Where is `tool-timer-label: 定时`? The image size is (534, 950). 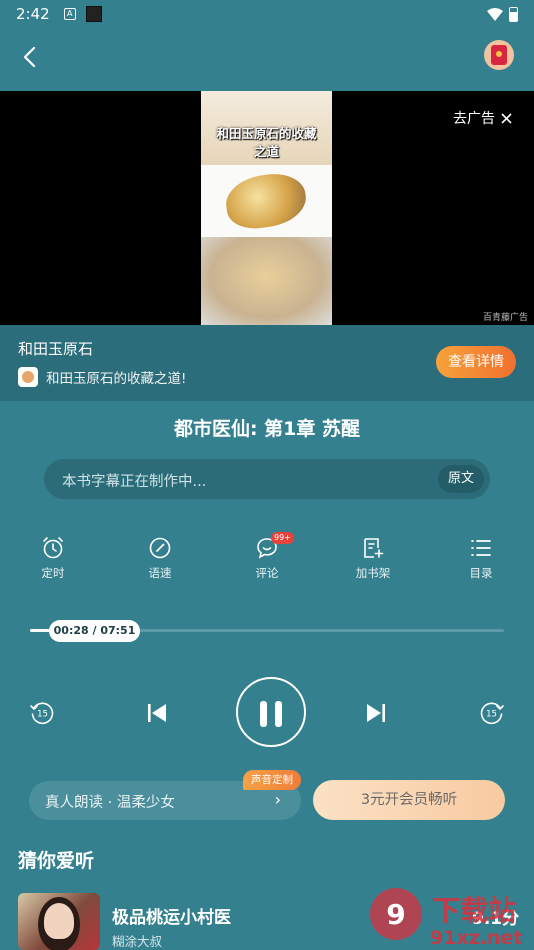
tool-timer-label: 定时 is located at coordinates (53, 573).